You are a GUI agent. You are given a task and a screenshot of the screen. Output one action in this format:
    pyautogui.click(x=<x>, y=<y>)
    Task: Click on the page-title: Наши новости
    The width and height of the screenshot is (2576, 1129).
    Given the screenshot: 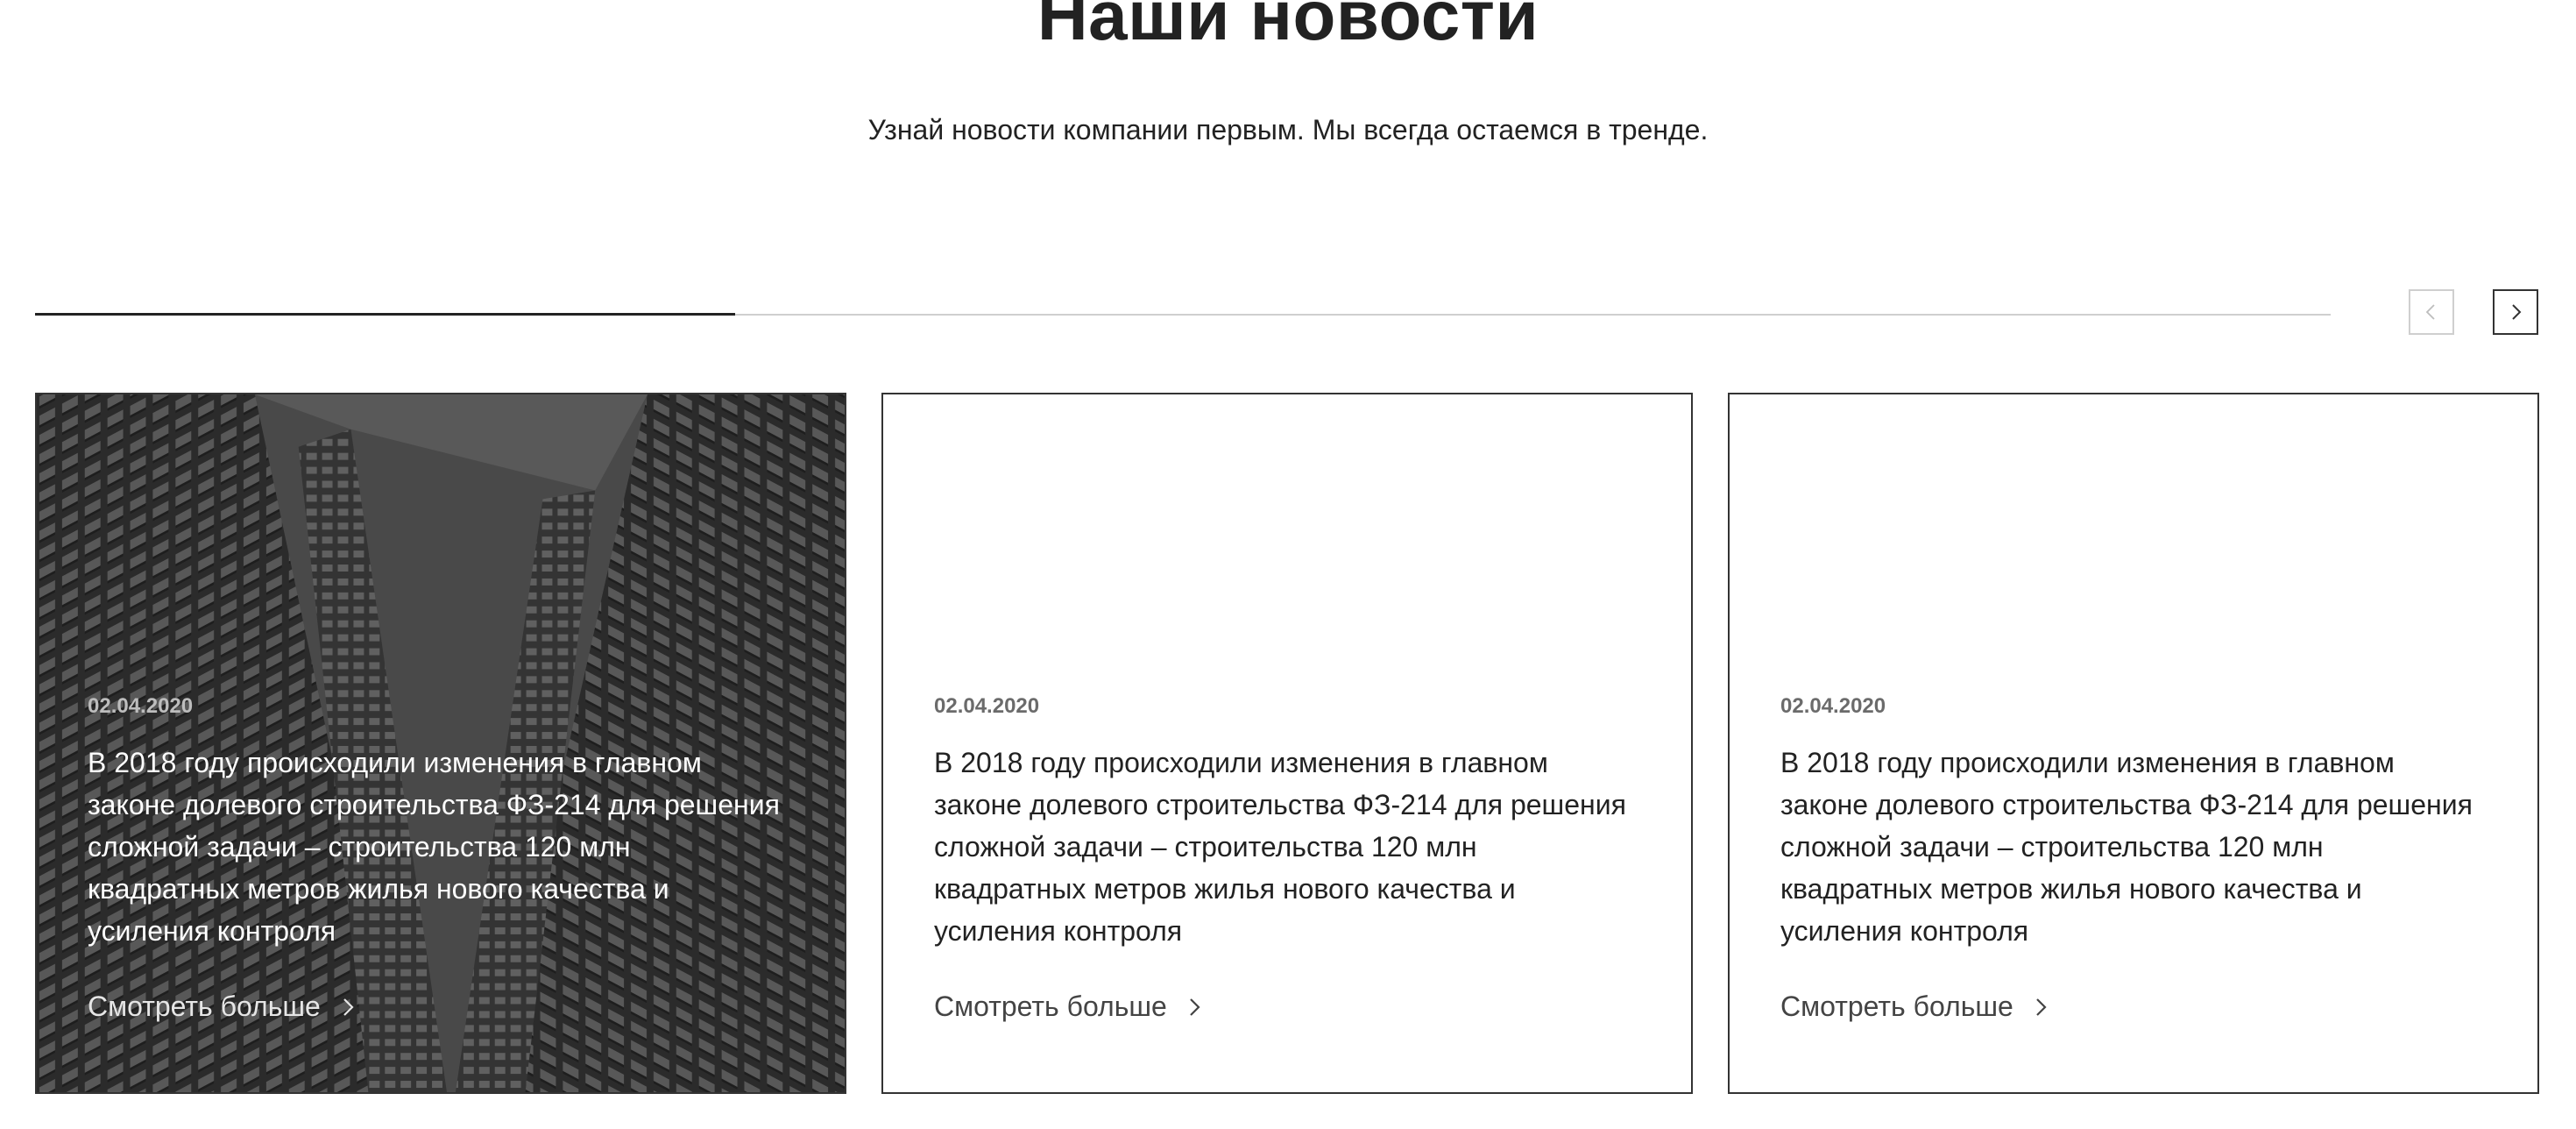 What is the action you would take?
    pyautogui.click(x=1288, y=27)
    